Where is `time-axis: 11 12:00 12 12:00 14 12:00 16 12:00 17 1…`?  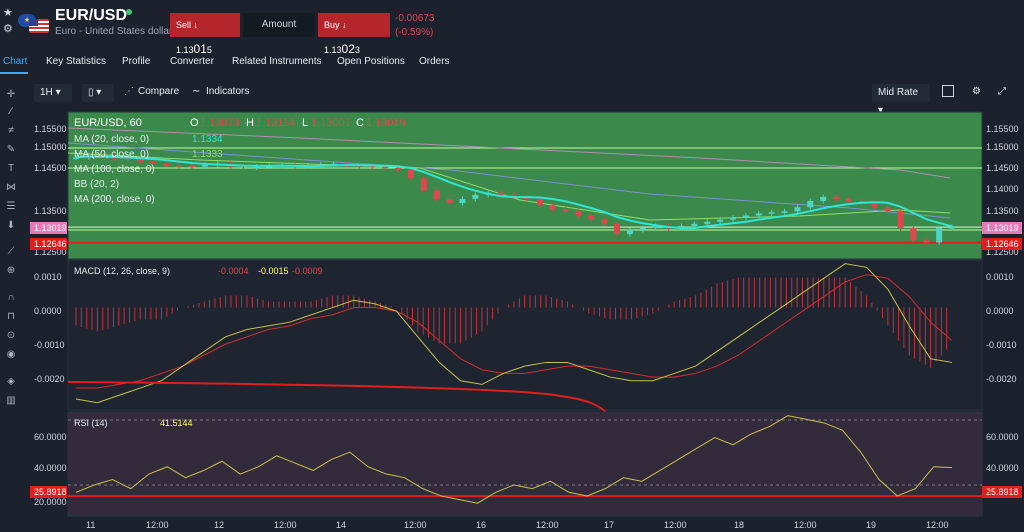
time-axis: 11 12:00 12 12:00 14 12:00 16 12:00 17 1… is located at coordinates (517, 525).